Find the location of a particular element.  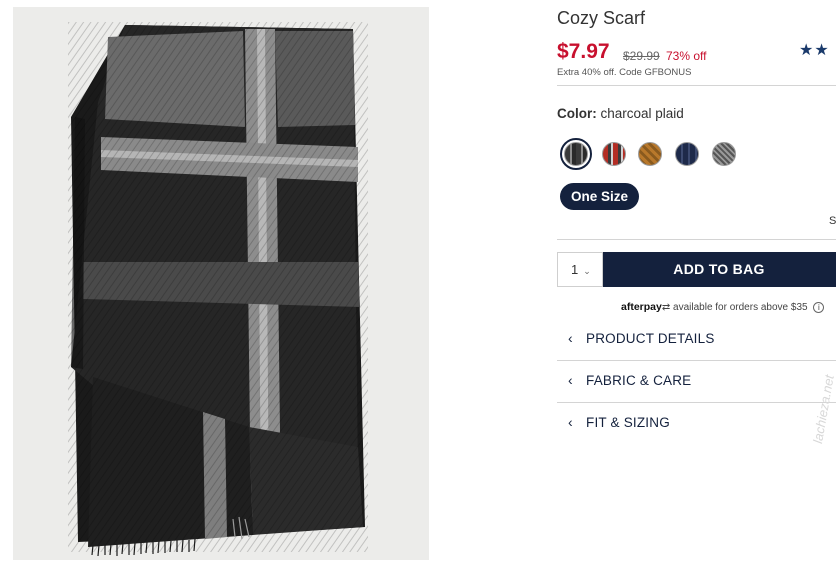

accordion-label: PRODUCT DETAILS is located at coordinates (650, 338).